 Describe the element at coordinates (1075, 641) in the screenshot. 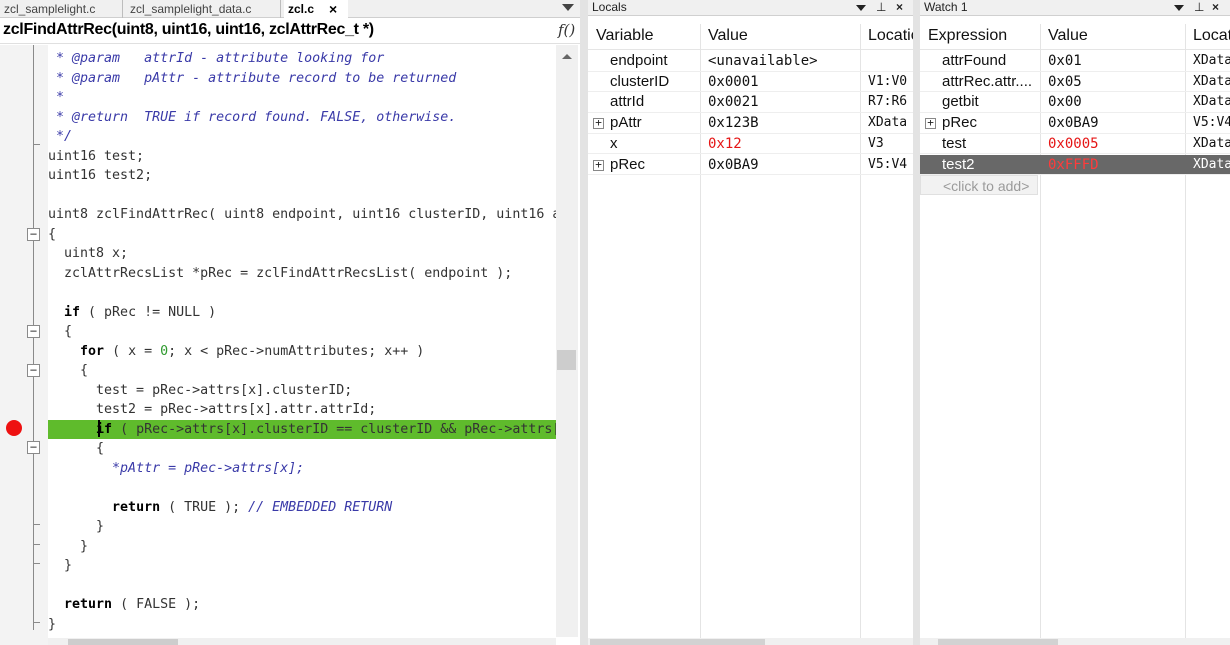

I see `watch-horizontal-scrollbar` at that location.